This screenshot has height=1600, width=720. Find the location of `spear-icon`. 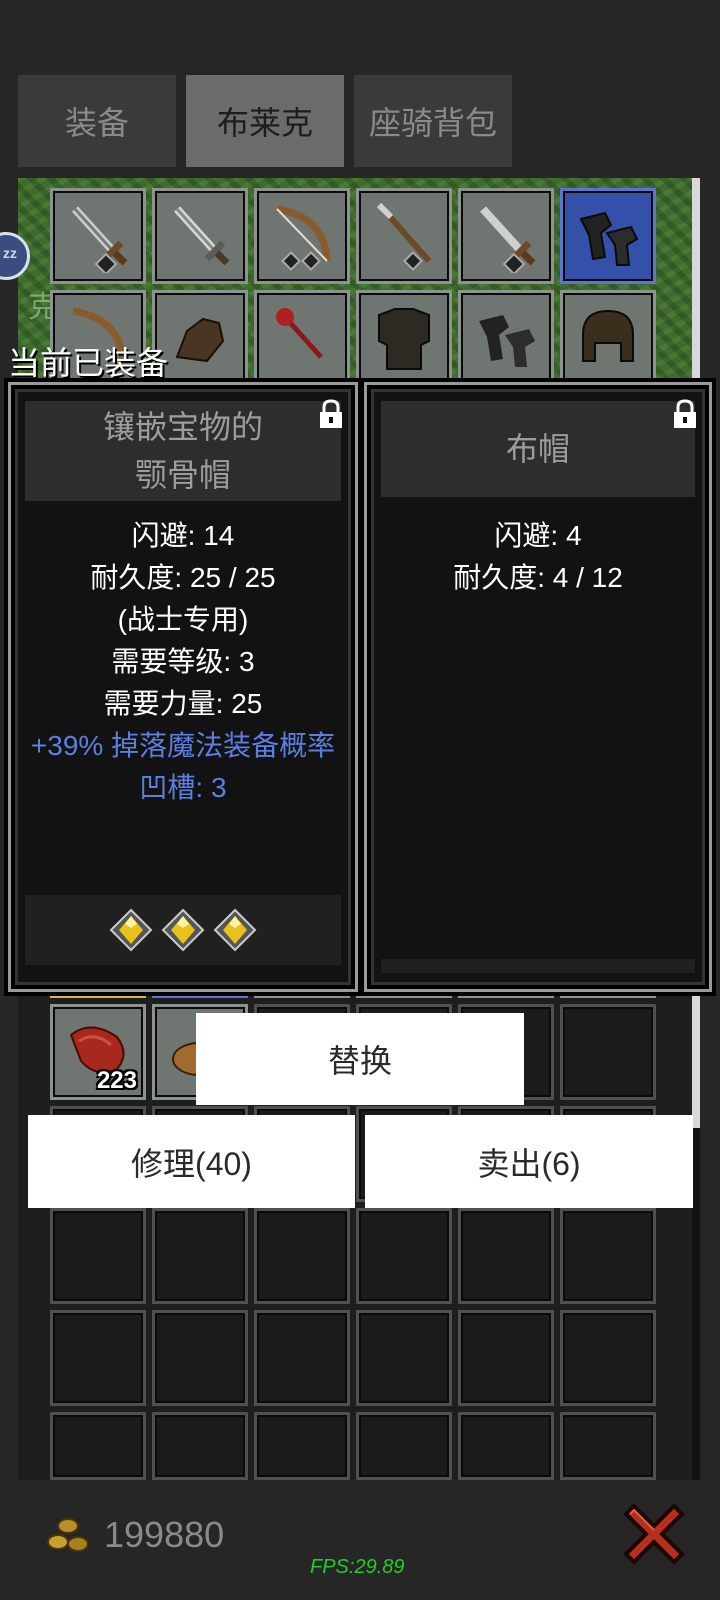

spear-icon is located at coordinates (404, 236).